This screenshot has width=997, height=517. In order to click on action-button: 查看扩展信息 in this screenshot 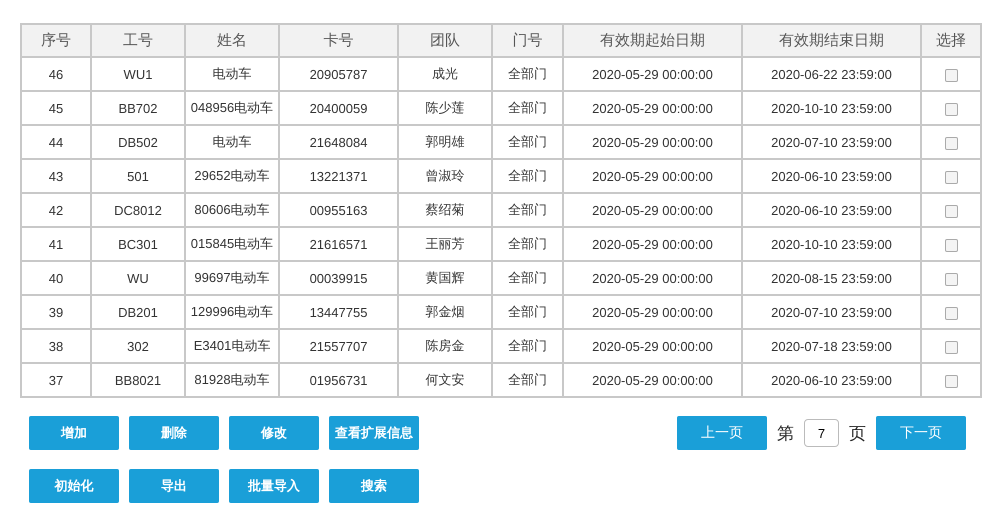, I will do `click(374, 433)`.